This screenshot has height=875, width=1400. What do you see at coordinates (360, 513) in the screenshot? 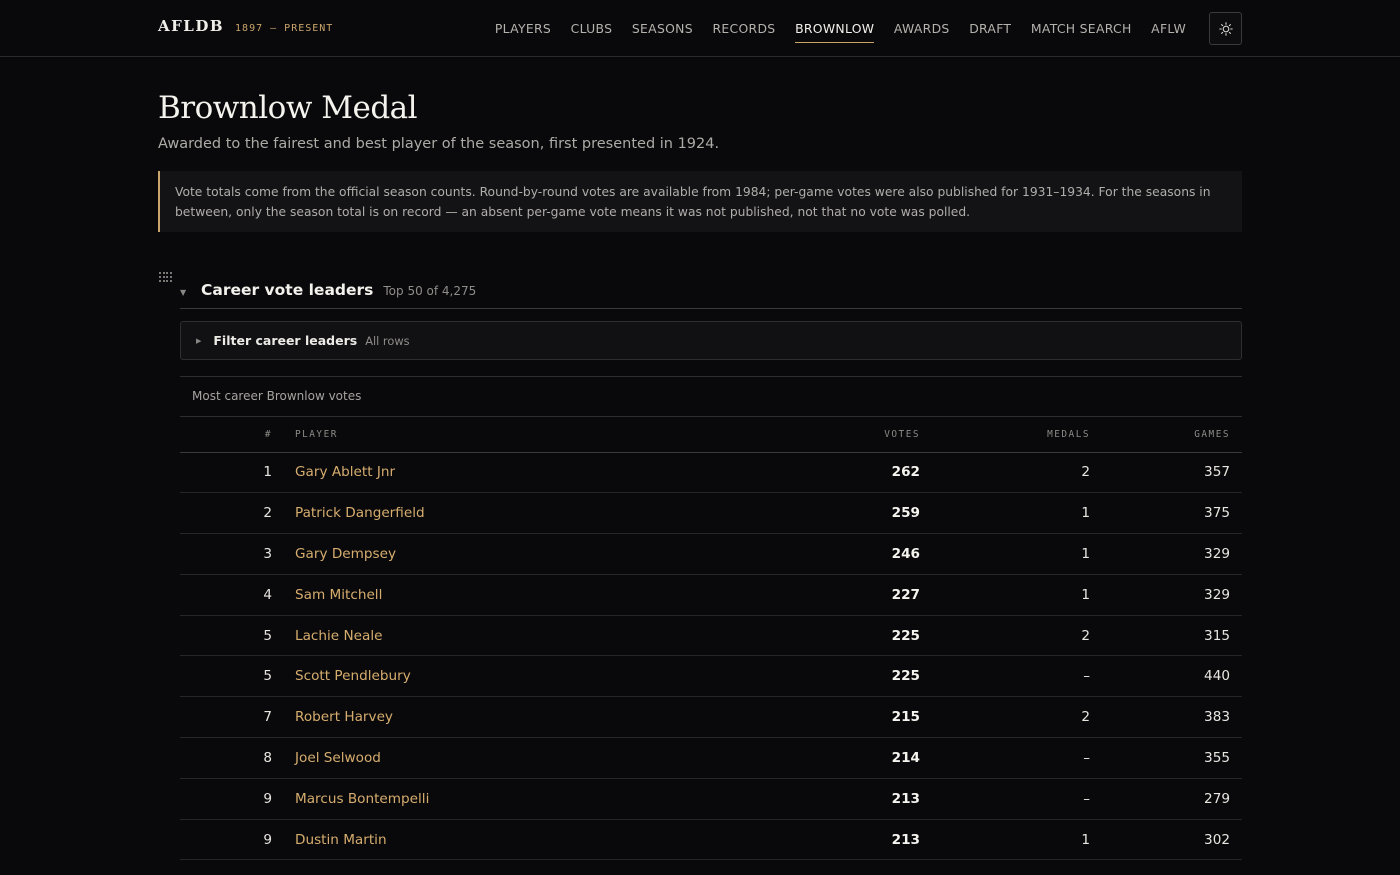
I see `player-link: Patrick Dangerfield` at bounding box center [360, 513].